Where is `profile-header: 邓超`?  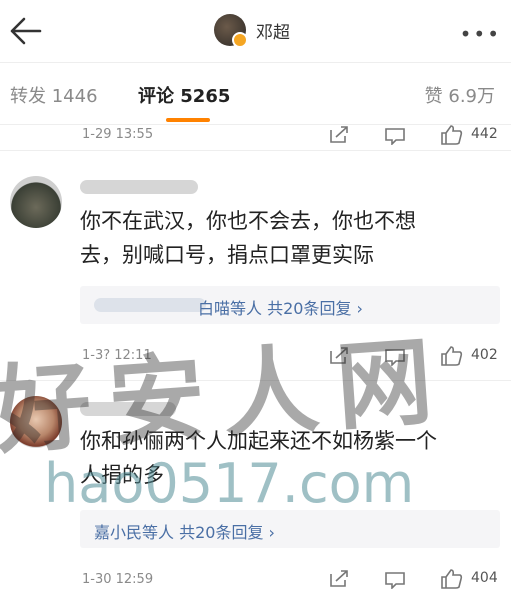 profile-header: 邓超 is located at coordinates (252, 31).